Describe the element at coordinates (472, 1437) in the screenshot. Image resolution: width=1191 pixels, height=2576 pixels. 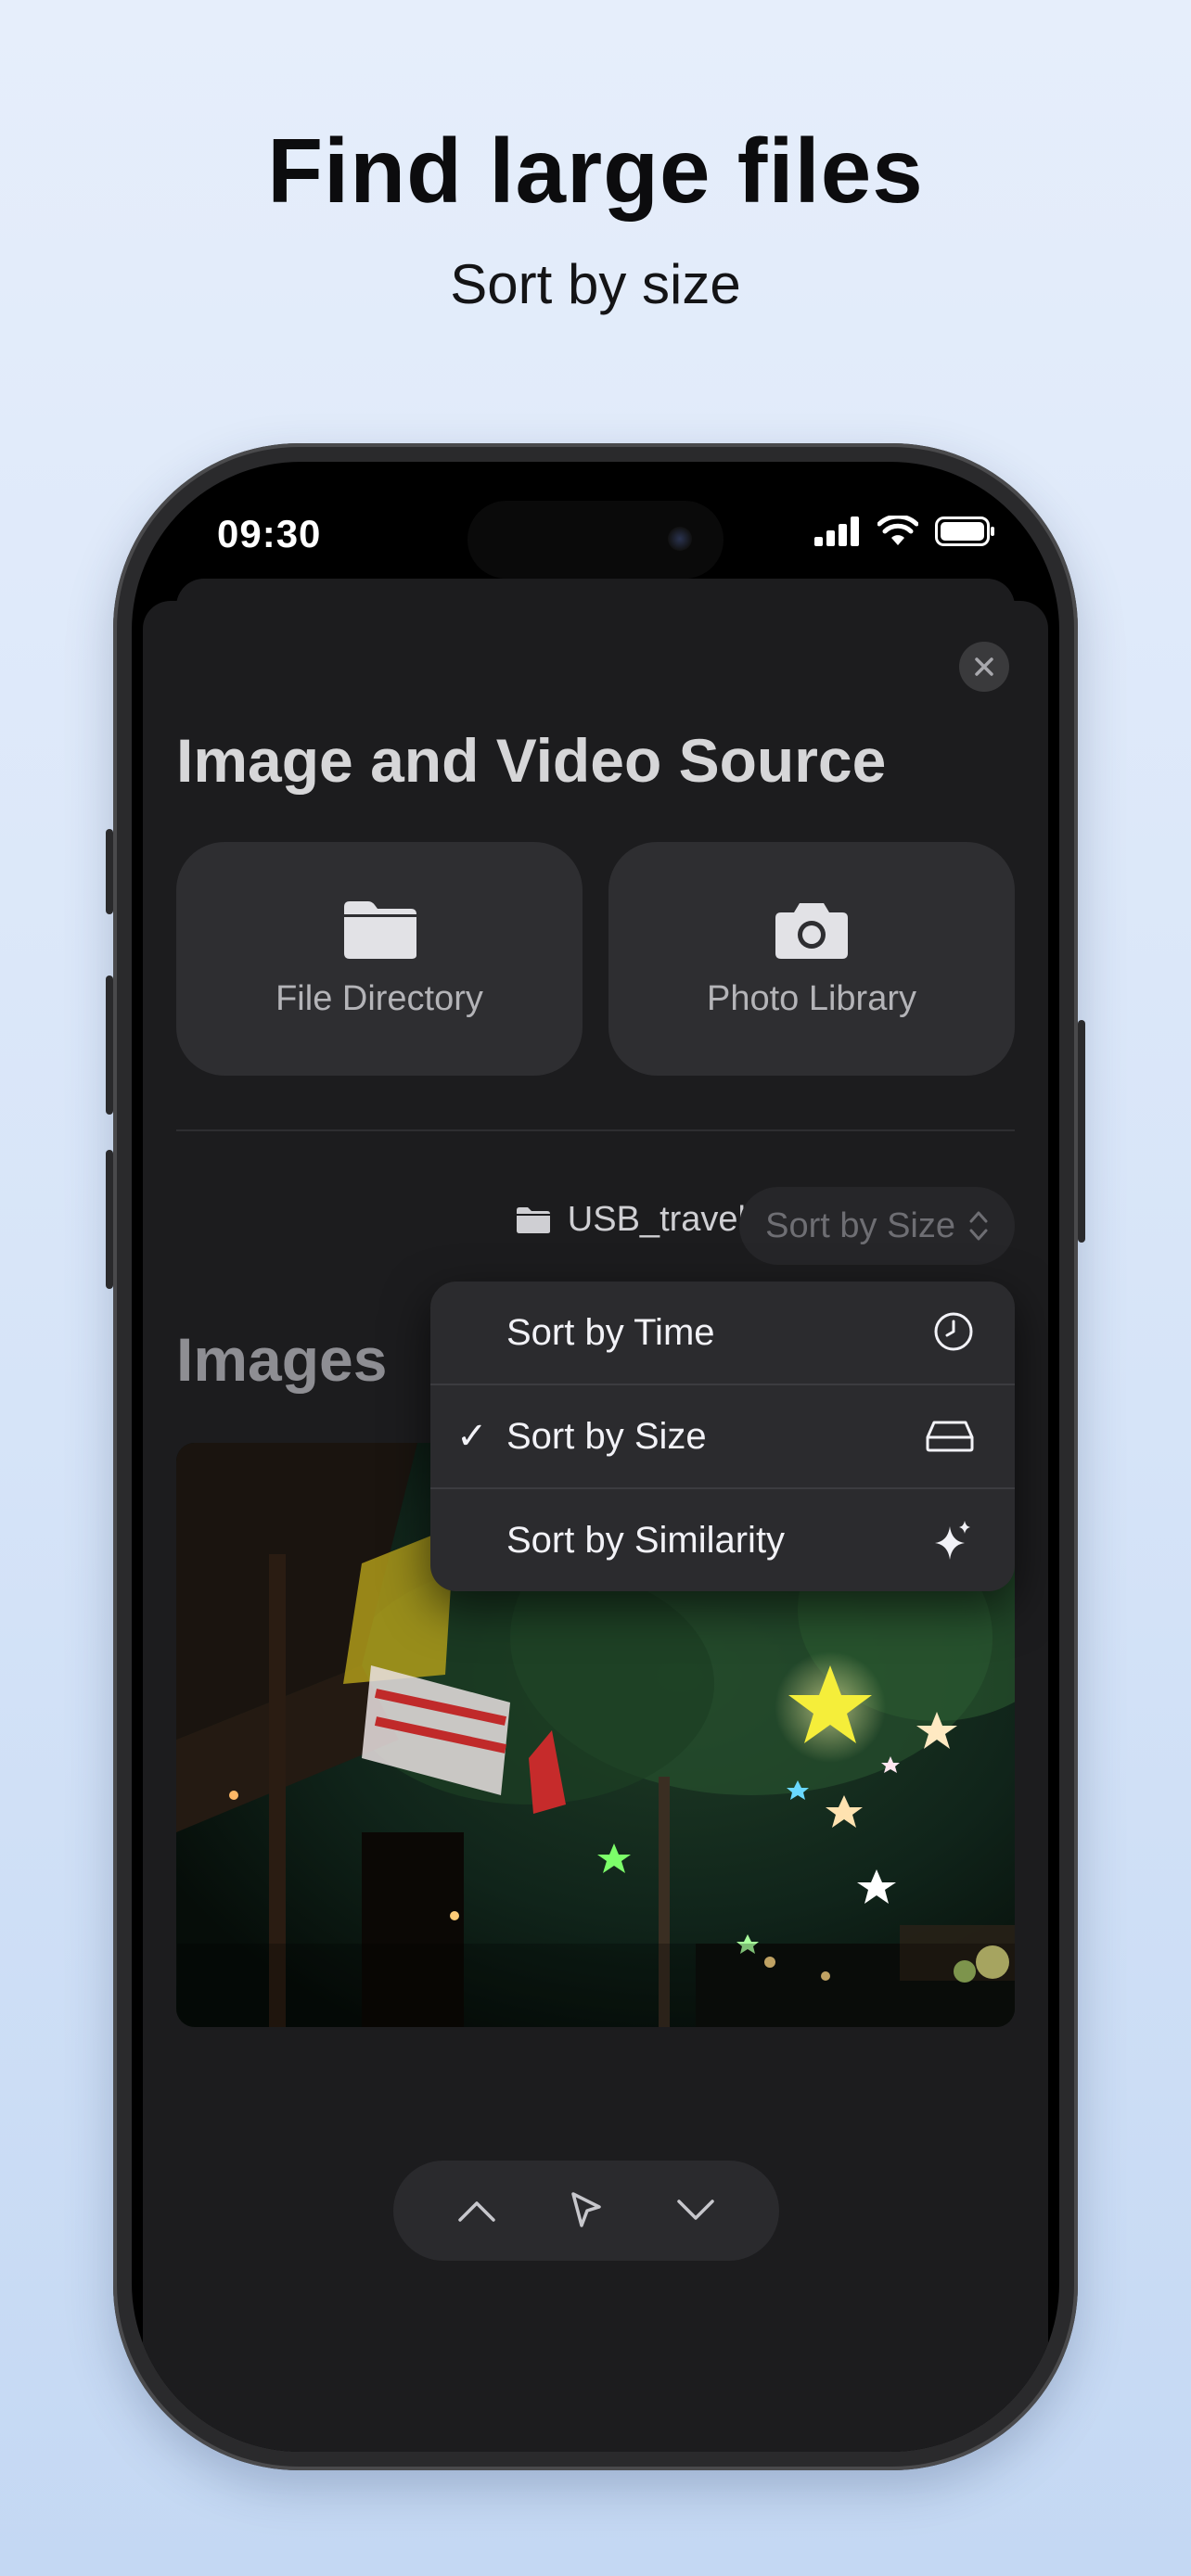
I see `checkmark-icon: ✓` at that location.